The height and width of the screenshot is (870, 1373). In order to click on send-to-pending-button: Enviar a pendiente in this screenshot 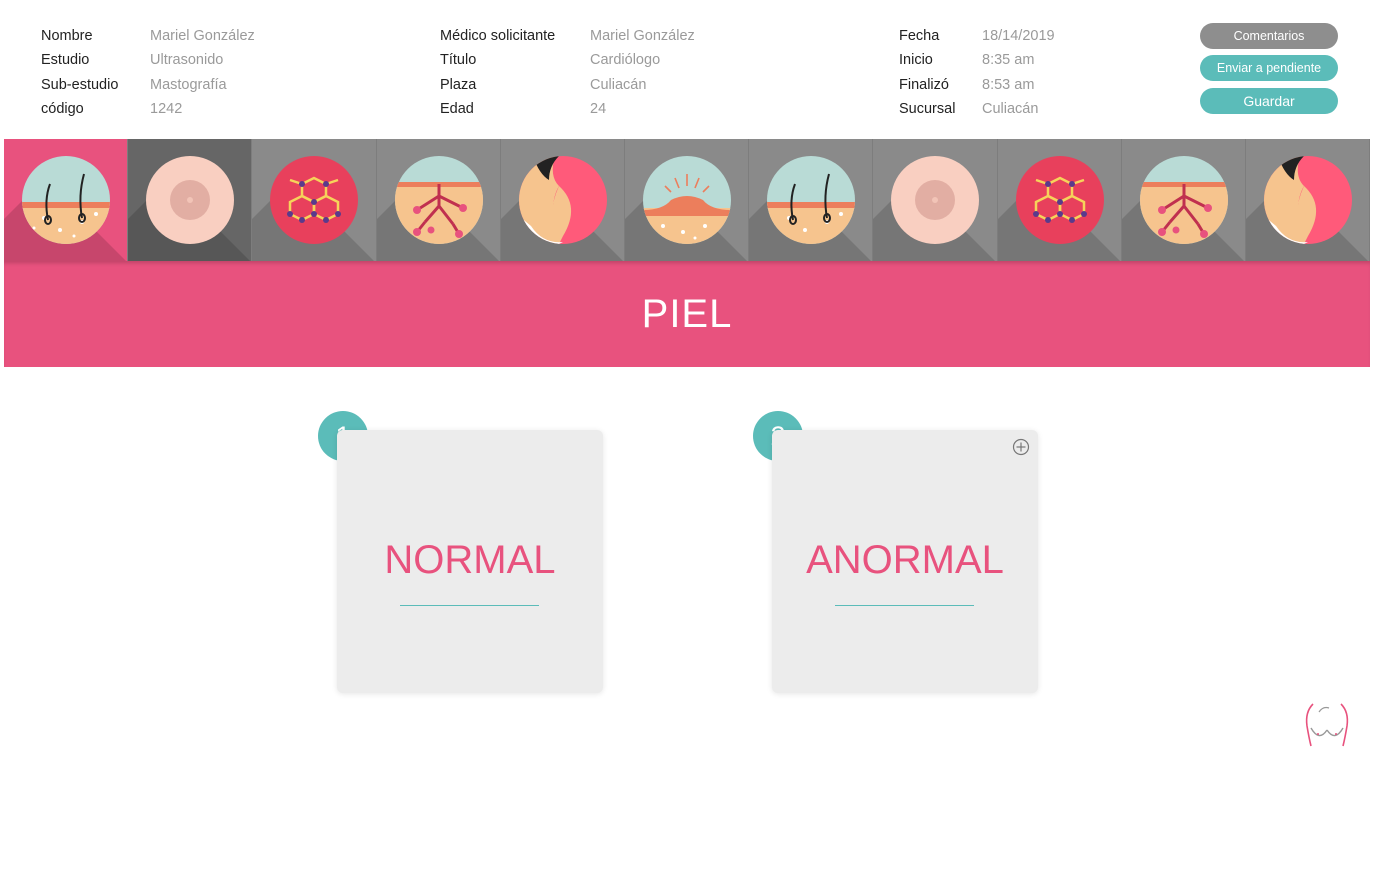, I will do `click(1269, 68)`.